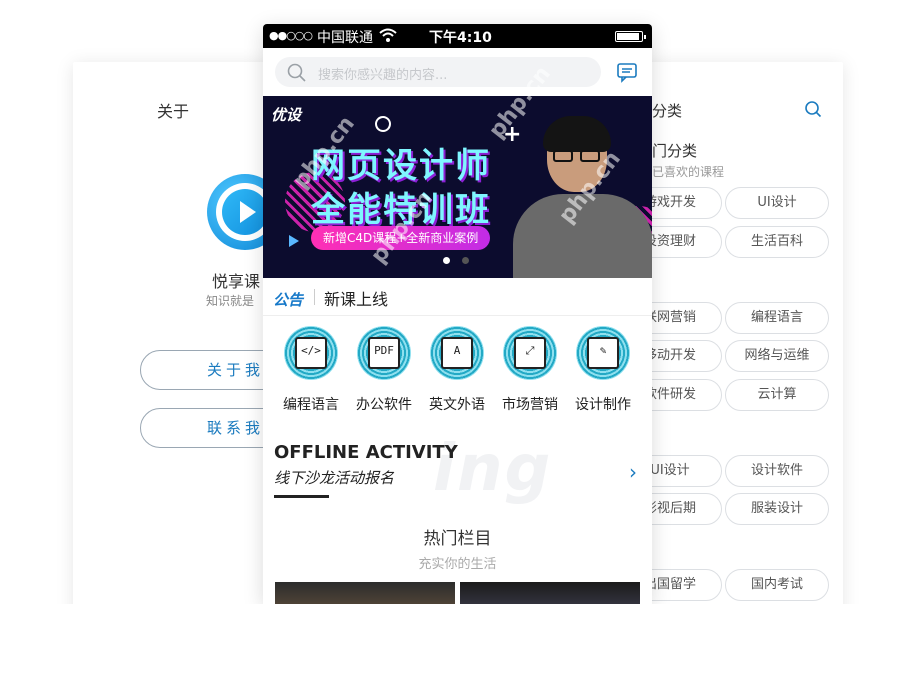 The height and width of the screenshot is (678, 904). Describe the element at coordinates (384, 405) in the screenshot. I see `category-label: 办公软件` at that location.